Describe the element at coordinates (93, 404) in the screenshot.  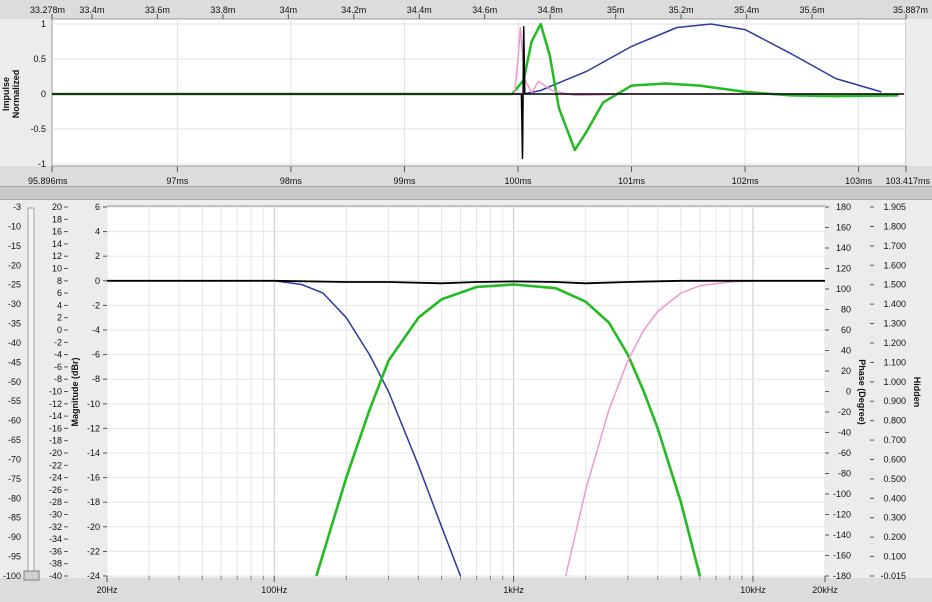
I see `magnitude-grid-tick-10: -10` at that location.